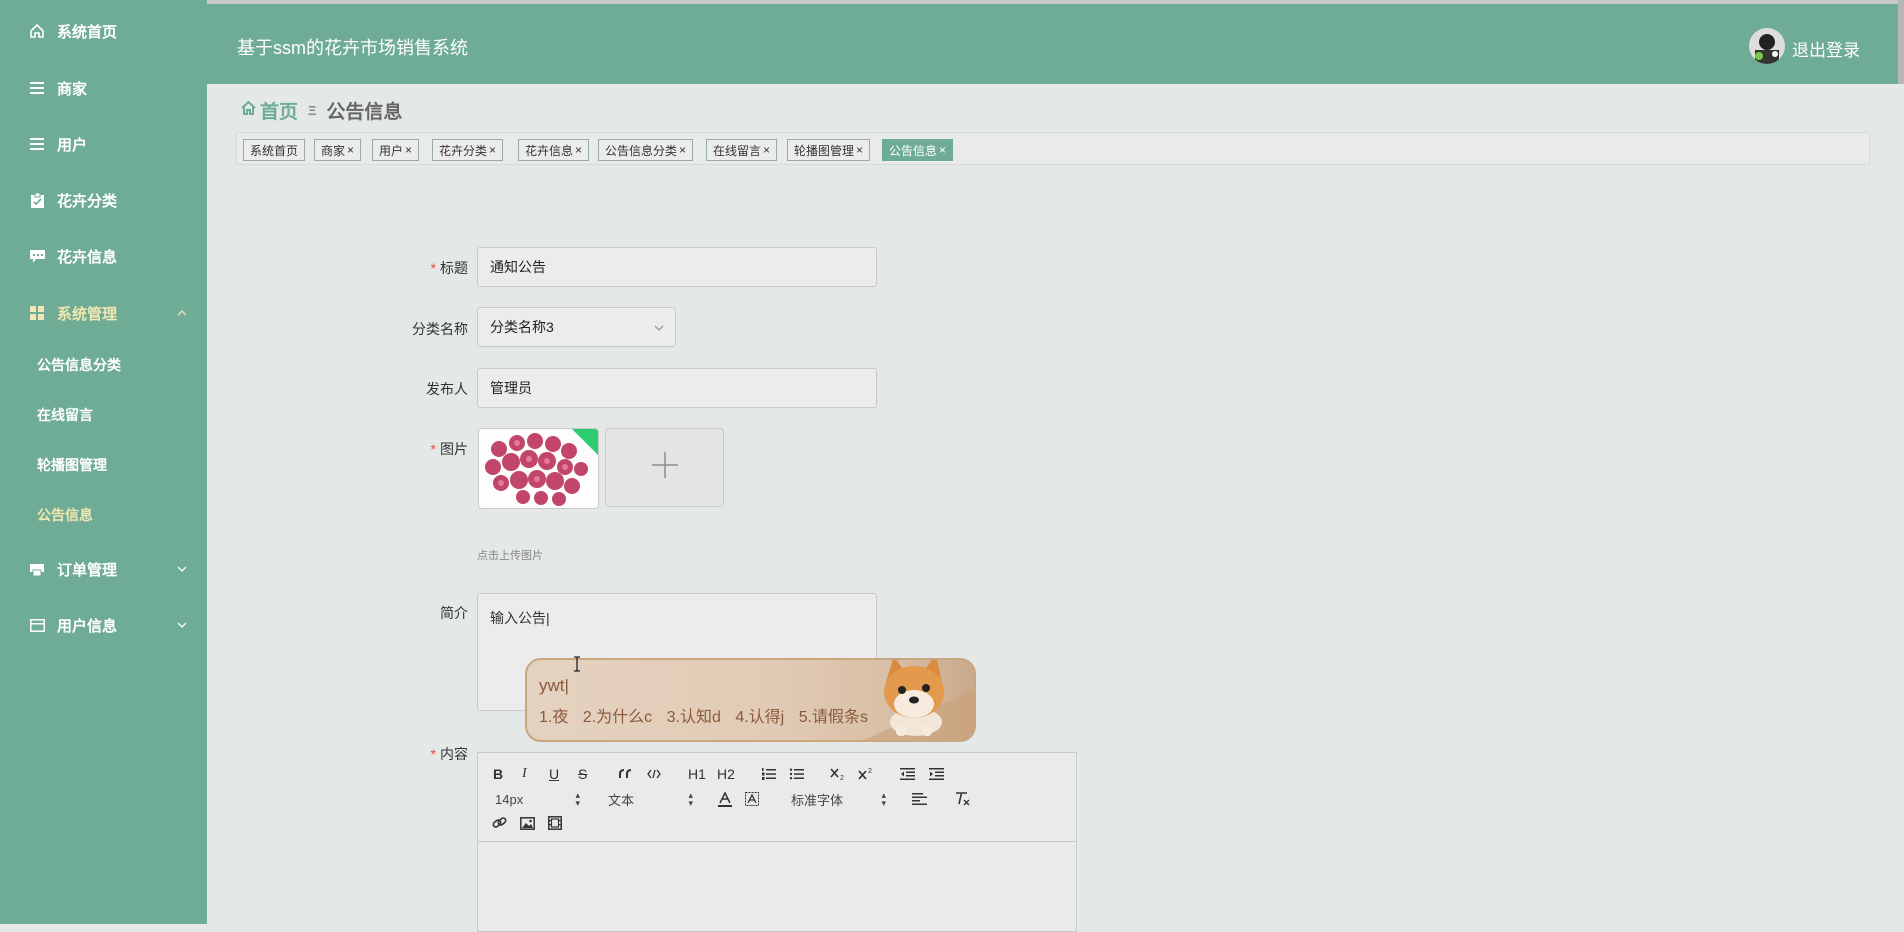 The width and height of the screenshot is (1904, 932). What do you see at coordinates (468, 150) in the screenshot?
I see `tag-flower-category: 花卉分类 ×` at bounding box center [468, 150].